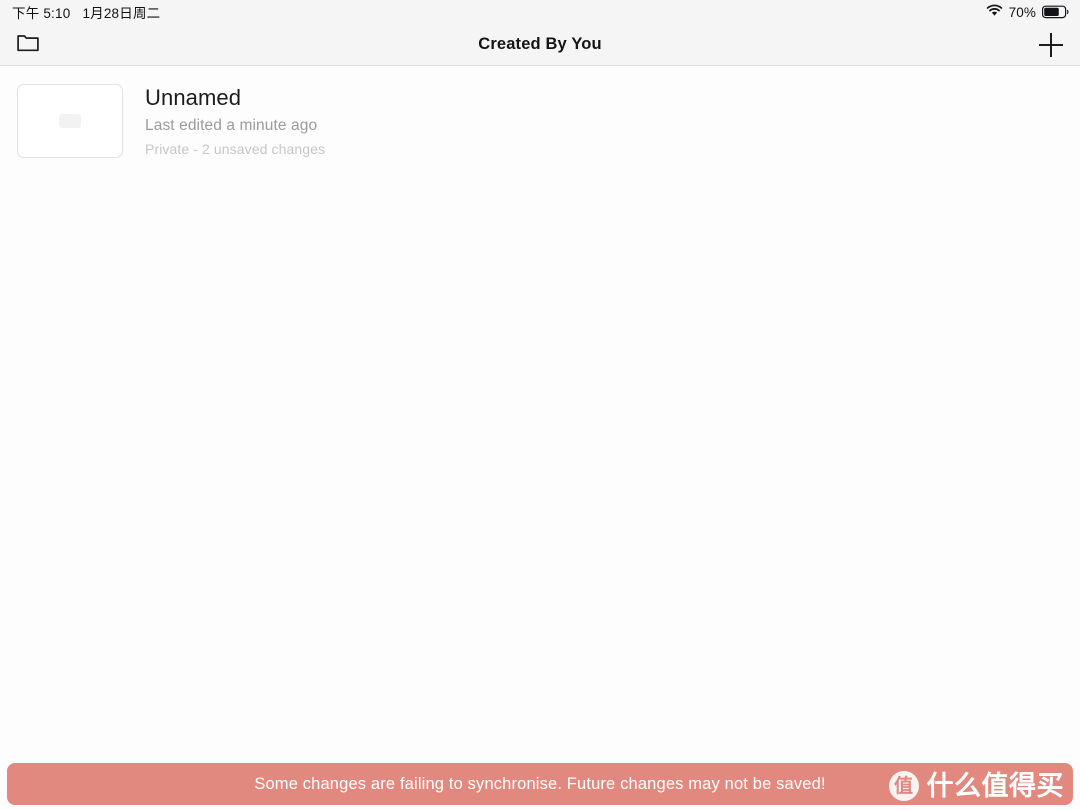 The height and width of the screenshot is (810, 1080). I want to click on status-time: 下午 5:10, so click(41, 13).